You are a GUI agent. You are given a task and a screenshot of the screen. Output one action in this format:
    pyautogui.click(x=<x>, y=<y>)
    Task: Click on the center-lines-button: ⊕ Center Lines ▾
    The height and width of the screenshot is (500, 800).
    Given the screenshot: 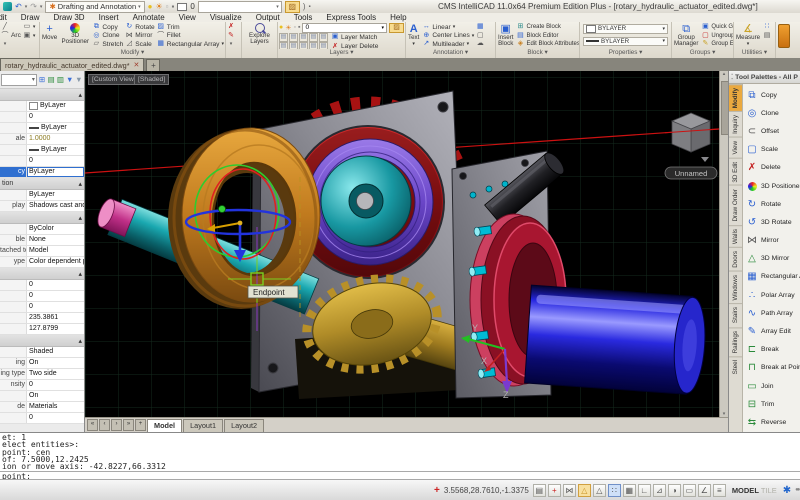 What is the action you would take?
    pyautogui.click(x=448, y=36)
    